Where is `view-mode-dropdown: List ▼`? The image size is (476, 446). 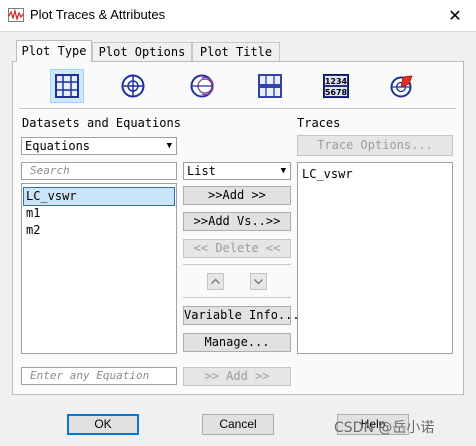 view-mode-dropdown: List ▼ is located at coordinates (237, 171).